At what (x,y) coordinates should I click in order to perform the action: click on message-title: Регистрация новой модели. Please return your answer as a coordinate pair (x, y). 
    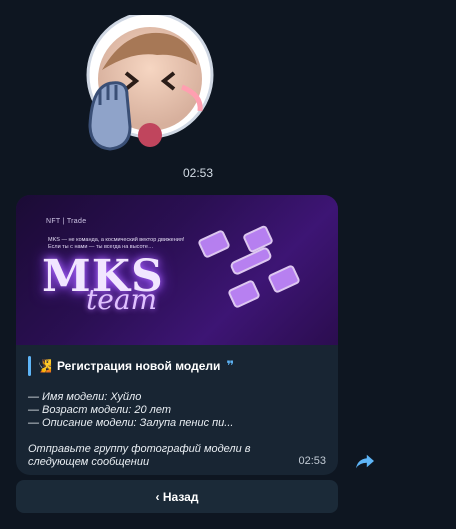
    Looking at the image, I should click on (138, 366).